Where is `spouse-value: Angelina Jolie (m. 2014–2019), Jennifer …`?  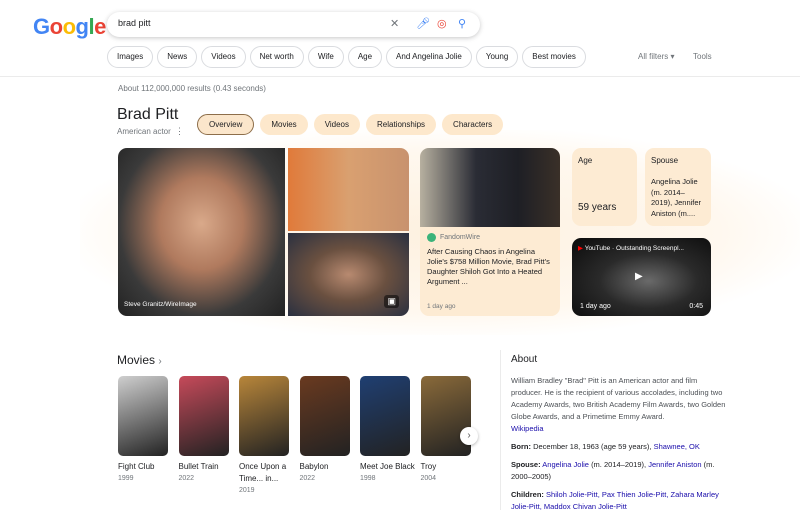 spouse-value: Angelina Jolie (m. 2014–2019), Jennifer … is located at coordinates (676, 197).